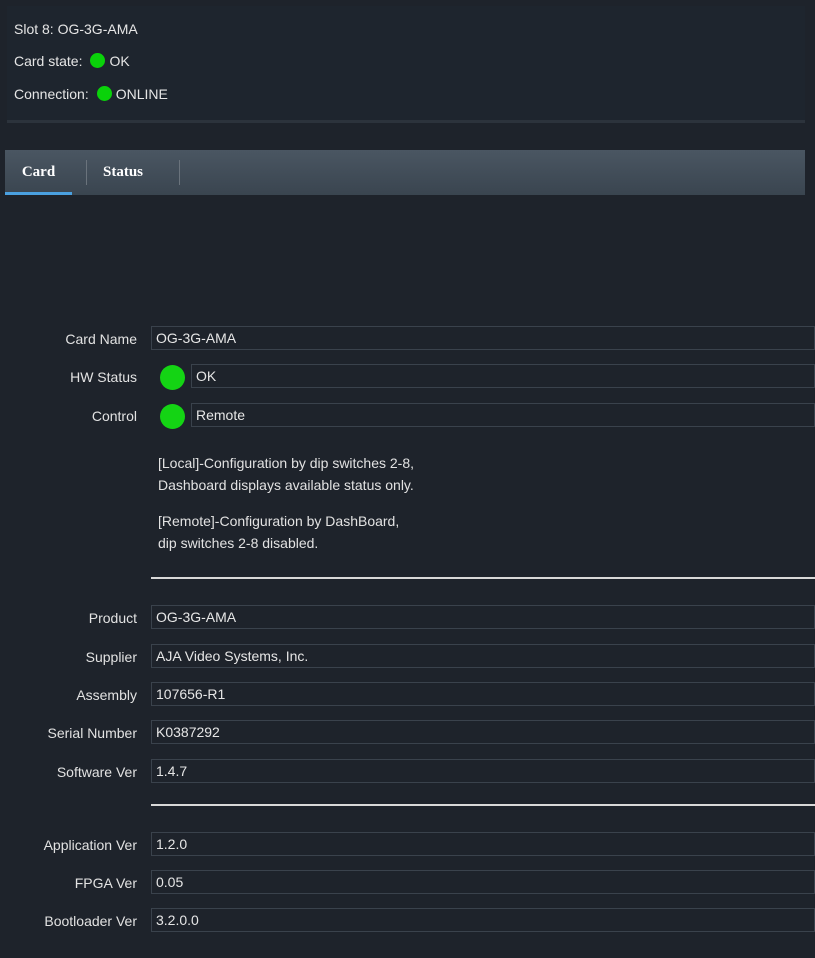  Describe the element at coordinates (405, 172) in the screenshot. I see `tab-bar: Card Status` at that location.